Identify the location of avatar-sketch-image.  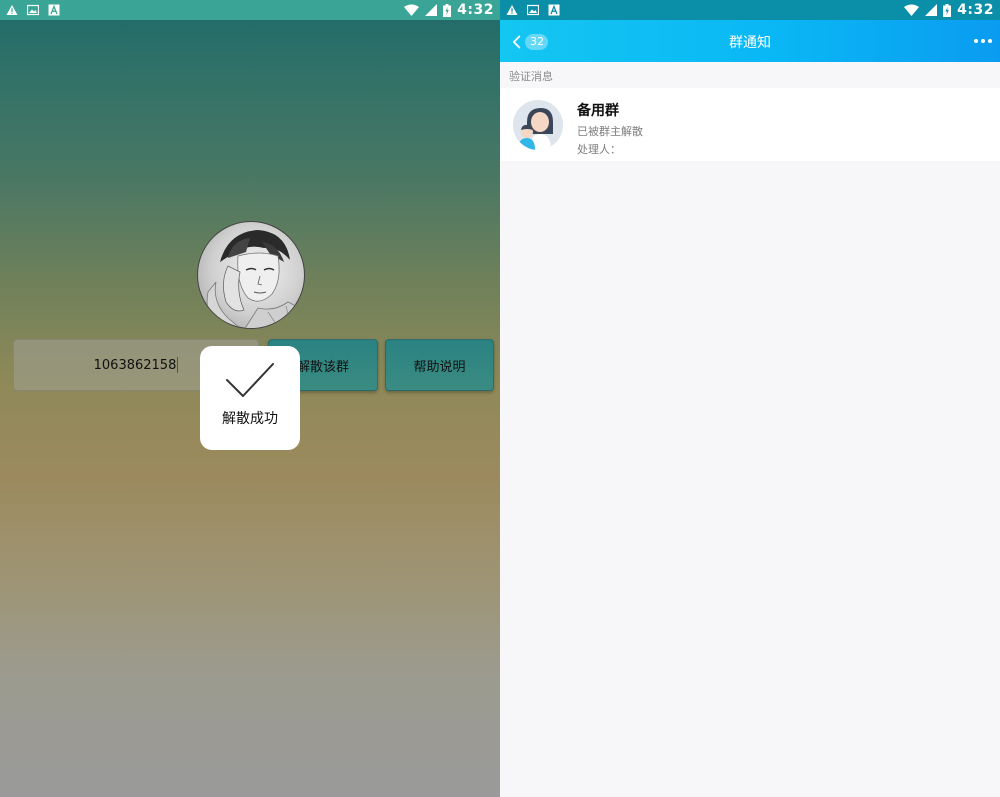
(255, 279).